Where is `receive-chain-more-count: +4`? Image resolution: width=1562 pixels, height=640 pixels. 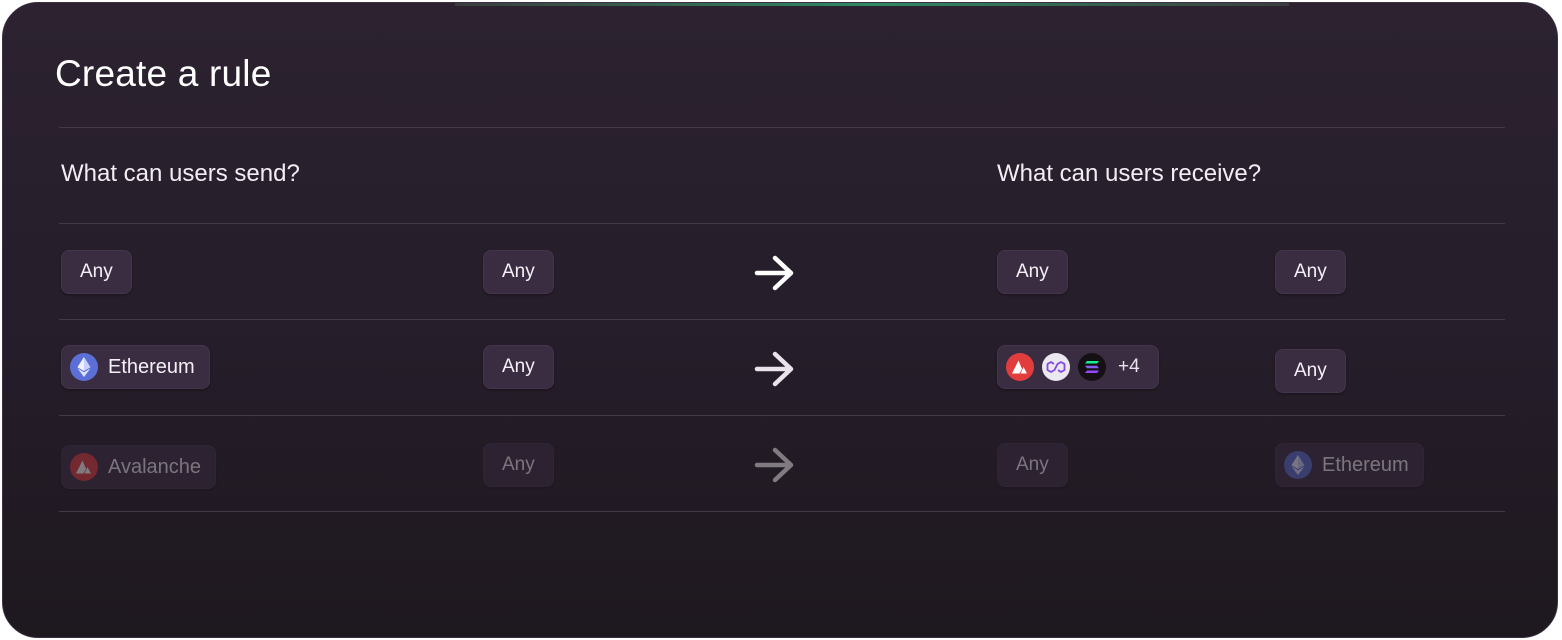
receive-chain-more-count: +4 is located at coordinates (1129, 366).